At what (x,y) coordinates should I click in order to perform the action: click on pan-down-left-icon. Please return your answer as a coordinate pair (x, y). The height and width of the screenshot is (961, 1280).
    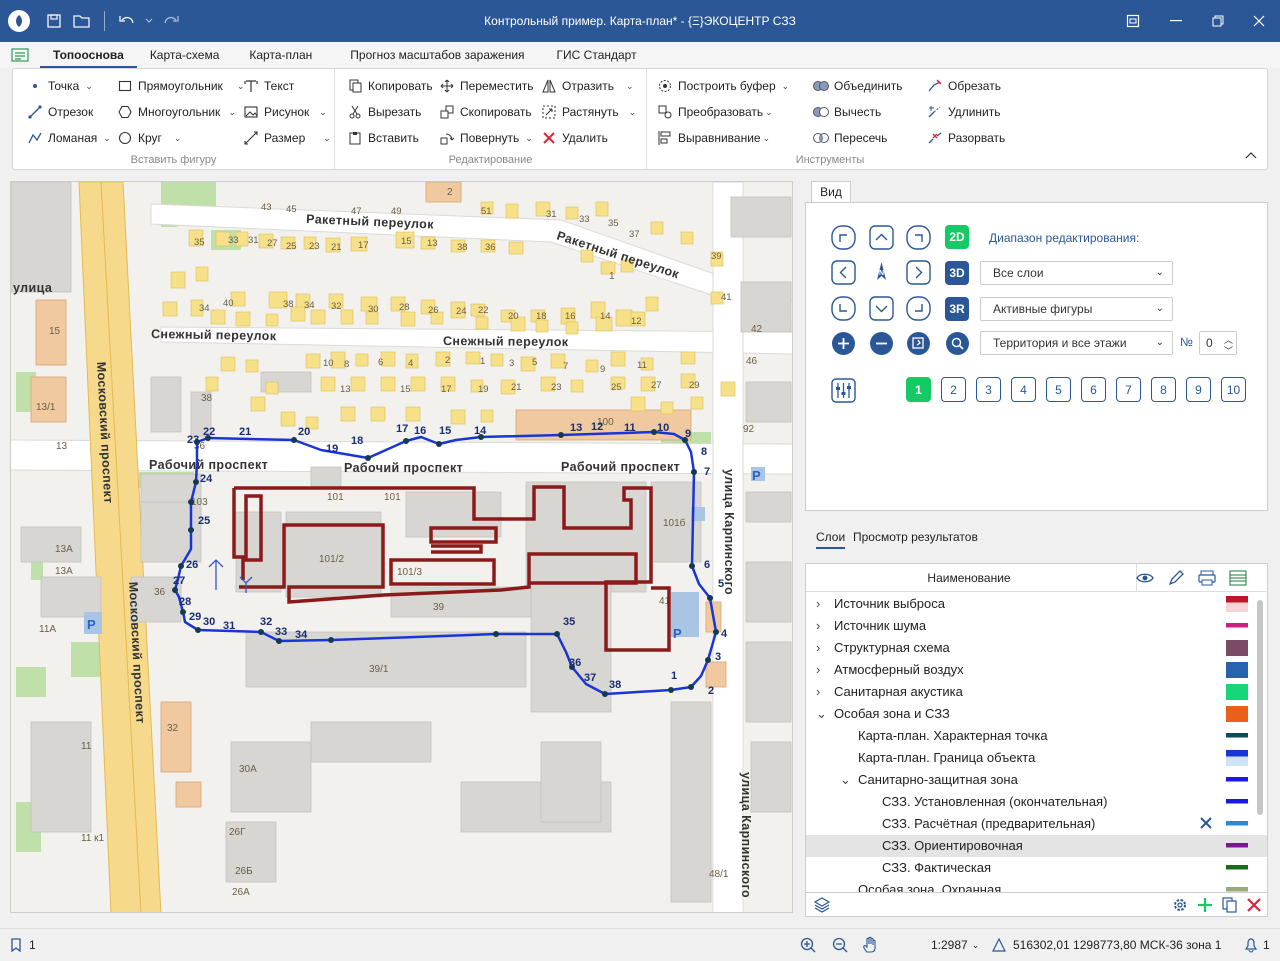
    Looking at the image, I should click on (843, 308).